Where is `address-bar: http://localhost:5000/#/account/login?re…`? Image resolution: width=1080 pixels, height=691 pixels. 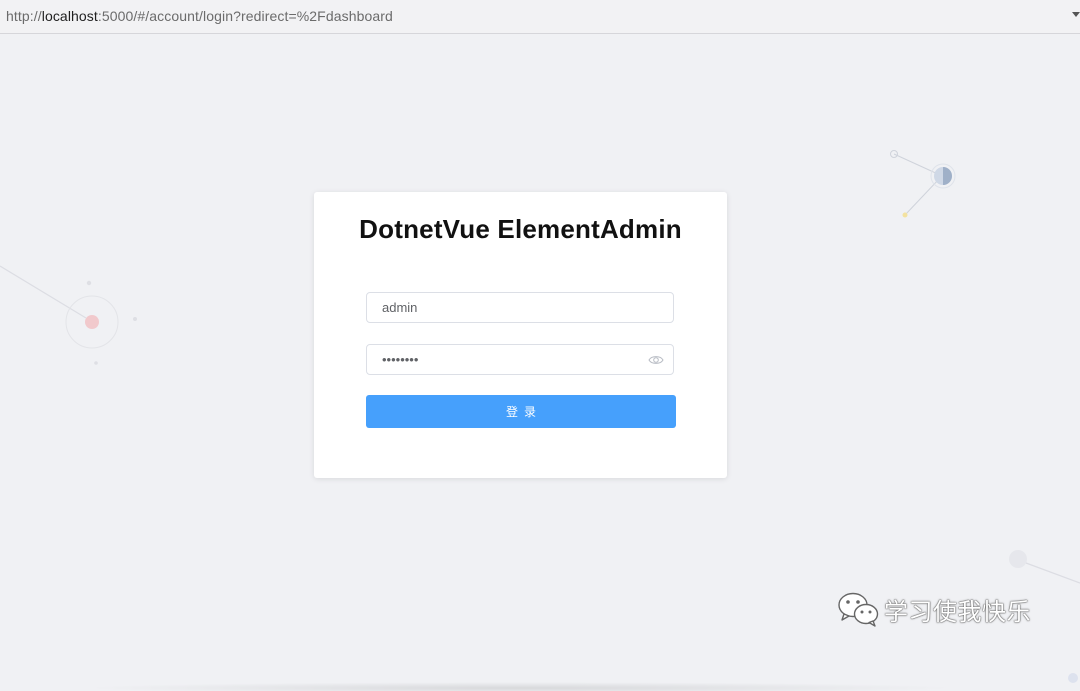 address-bar: http://localhost:5000/#/account/login?re… is located at coordinates (540, 17).